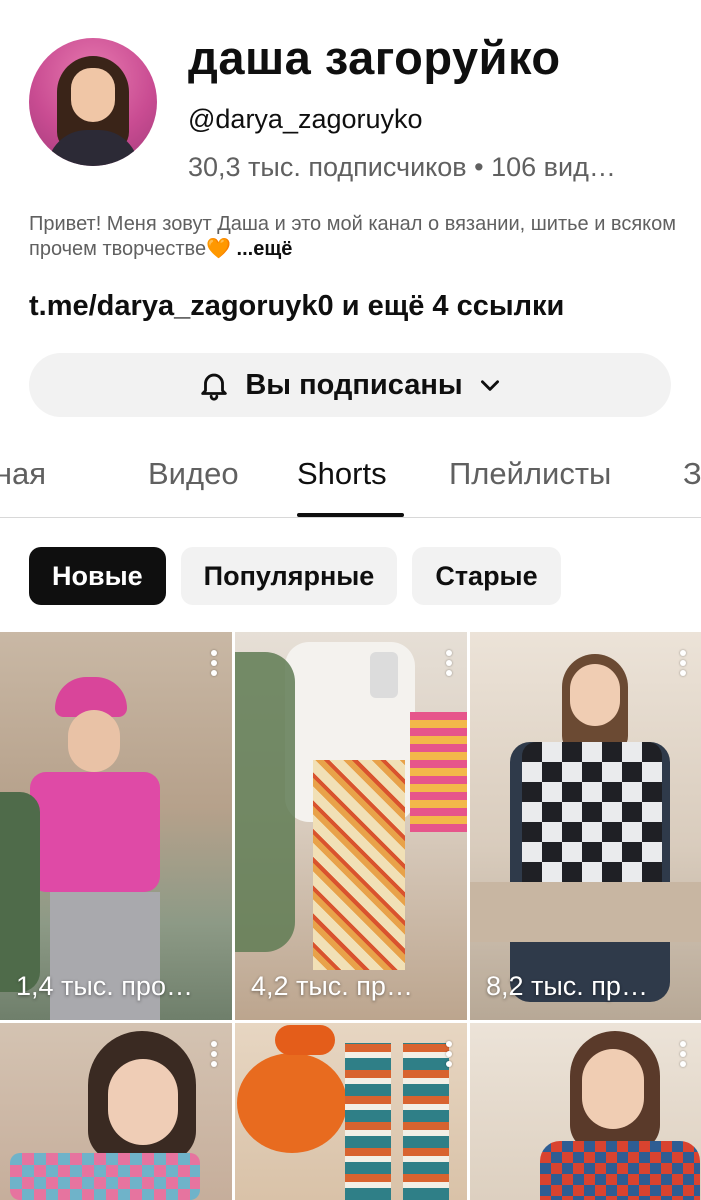 Image resolution: width=701 pixels, height=1200 pixels. Describe the element at coordinates (218, 249) in the screenshot. I see `heart-emoji: 🧡` at that location.